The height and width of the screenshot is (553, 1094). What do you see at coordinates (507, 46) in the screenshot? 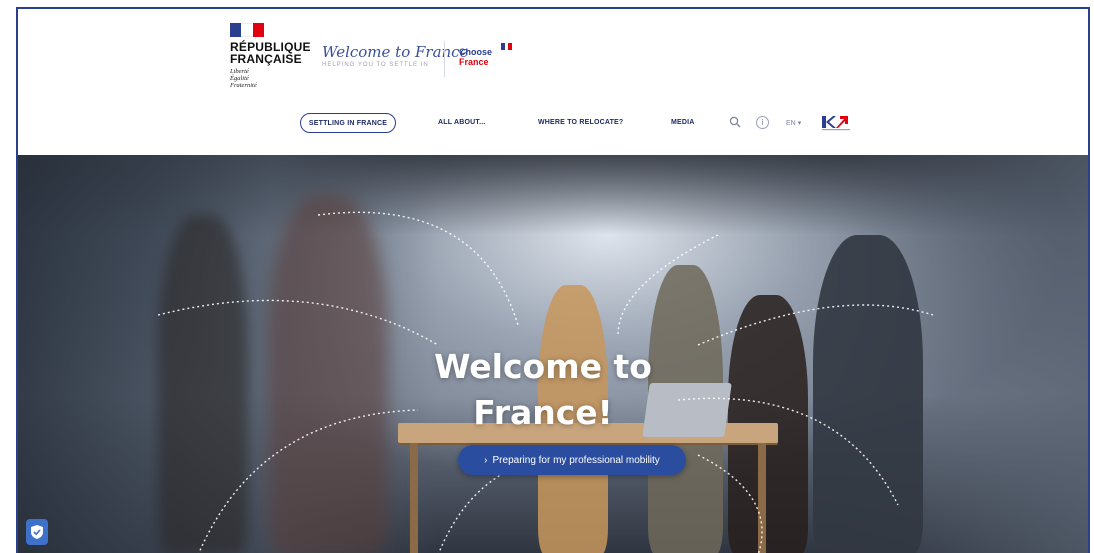
I see `mini-flag-icon` at bounding box center [507, 46].